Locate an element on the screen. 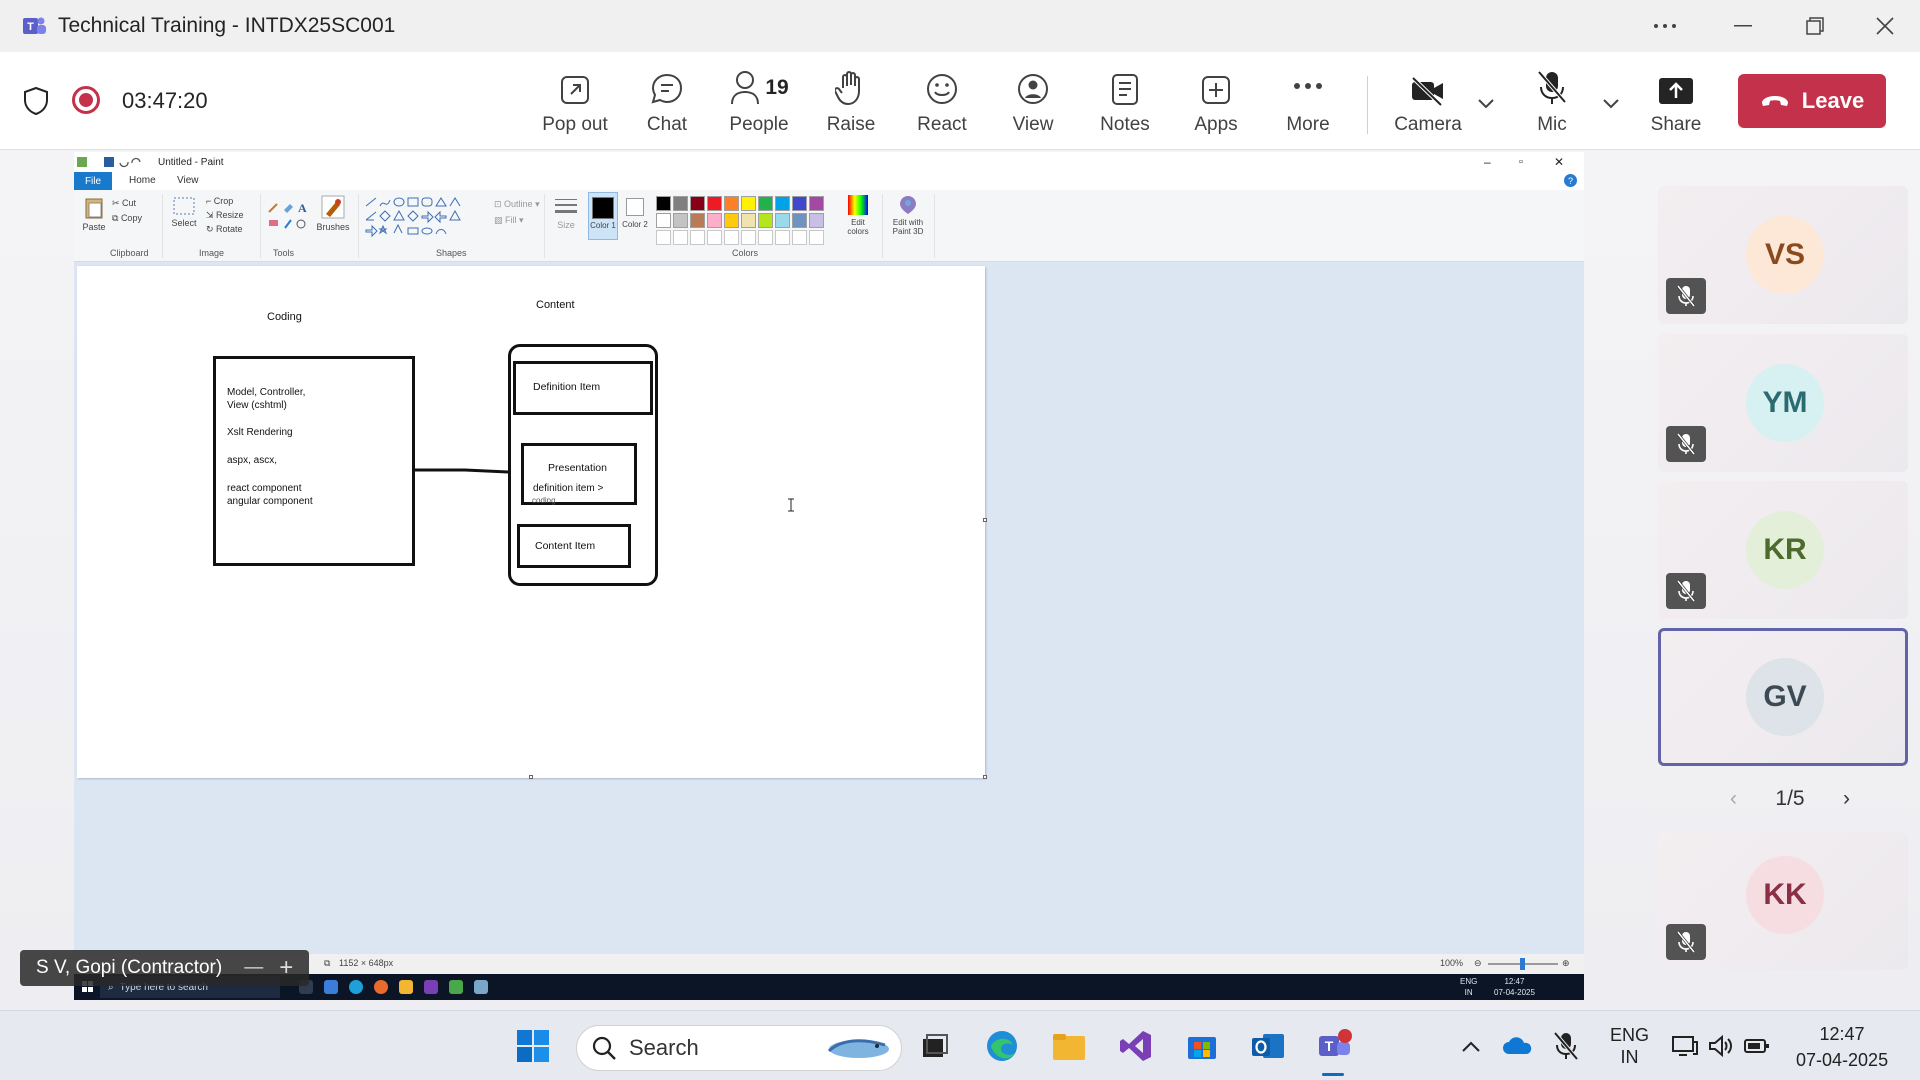  react-button: React is located at coordinates (942, 104).